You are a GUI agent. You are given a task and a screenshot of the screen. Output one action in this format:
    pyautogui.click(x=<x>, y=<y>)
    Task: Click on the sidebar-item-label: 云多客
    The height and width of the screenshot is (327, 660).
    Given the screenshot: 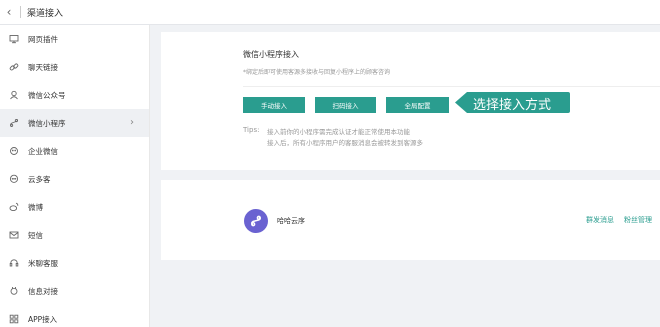 What is the action you would take?
    pyautogui.click(x=39, y=179)
    